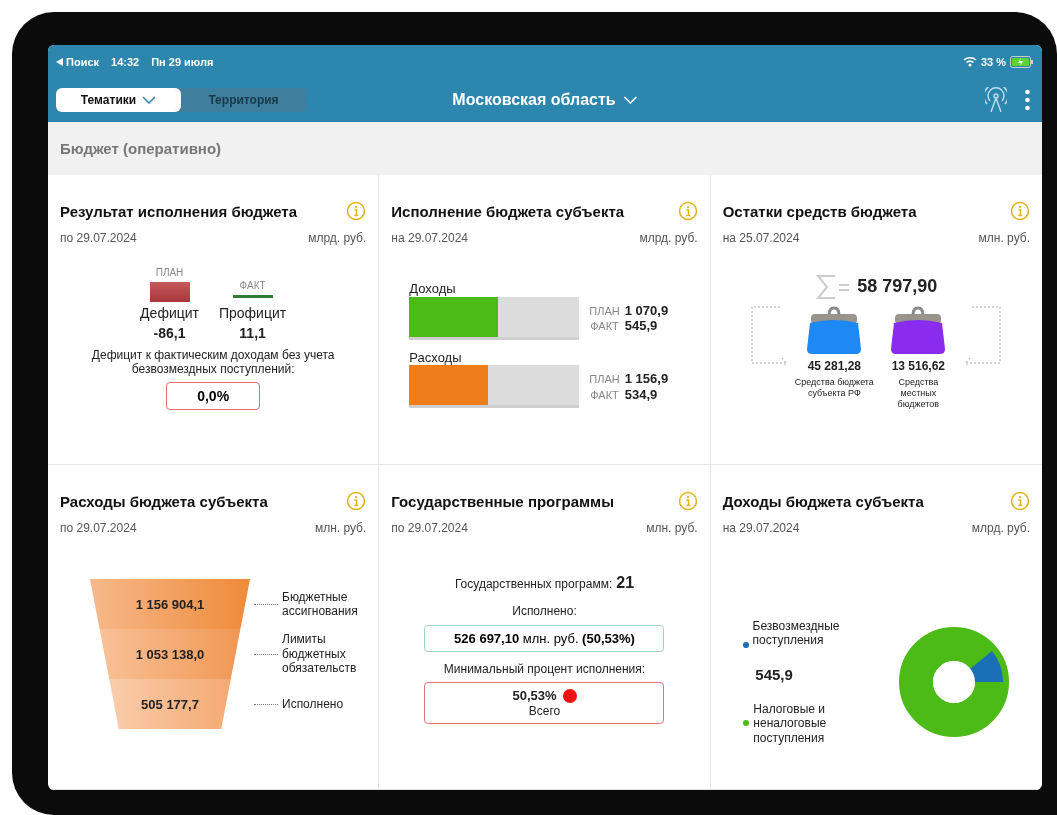 The image size is (1057, 815). Describe the element at coordinates (544, 668) in the screenshot. I see `min-percent-label: Минимальный процент исполнения:` at that location.